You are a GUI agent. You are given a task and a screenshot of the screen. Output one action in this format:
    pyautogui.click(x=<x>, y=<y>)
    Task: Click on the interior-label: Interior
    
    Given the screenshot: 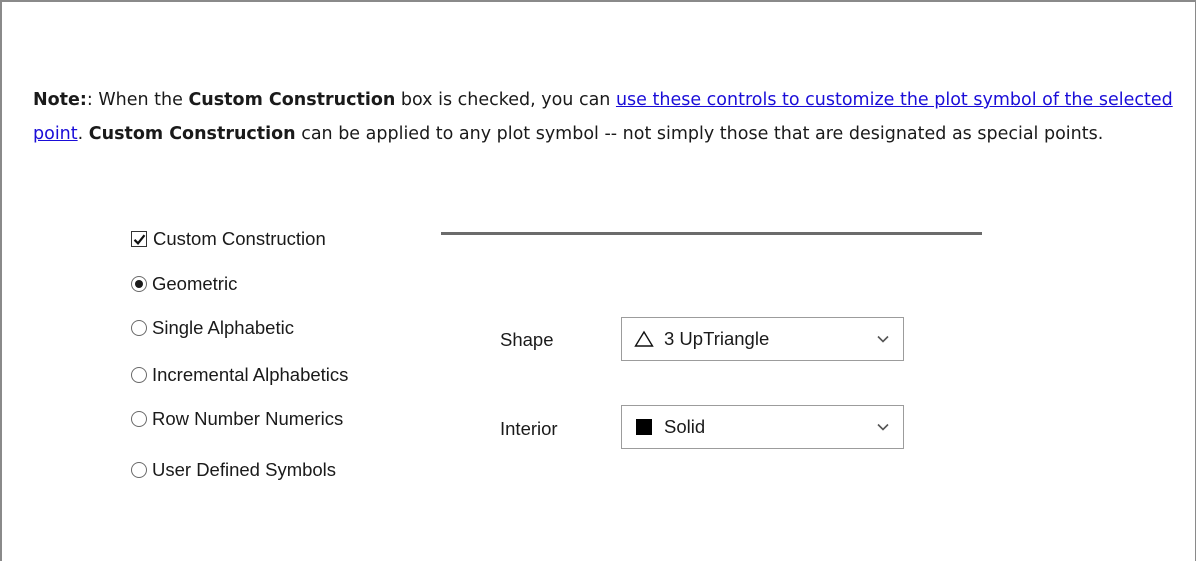 What is the action you would take?
    pyautogui.click(x=529, y=428)
    